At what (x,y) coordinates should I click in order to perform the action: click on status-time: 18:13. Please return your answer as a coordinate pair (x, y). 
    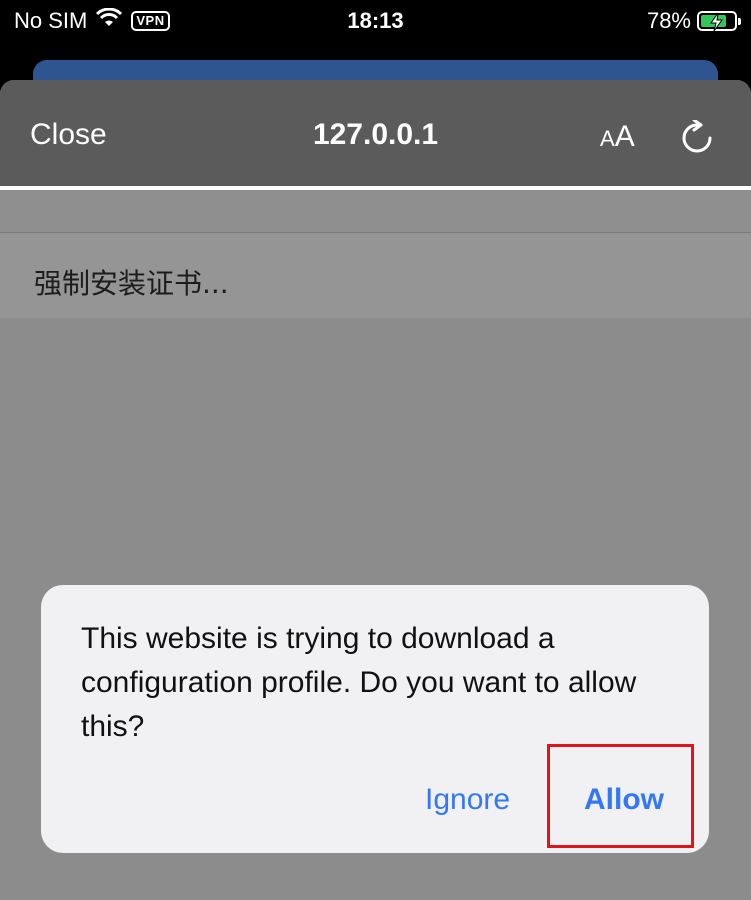
    Looking at the image, I should click on (375, 20).